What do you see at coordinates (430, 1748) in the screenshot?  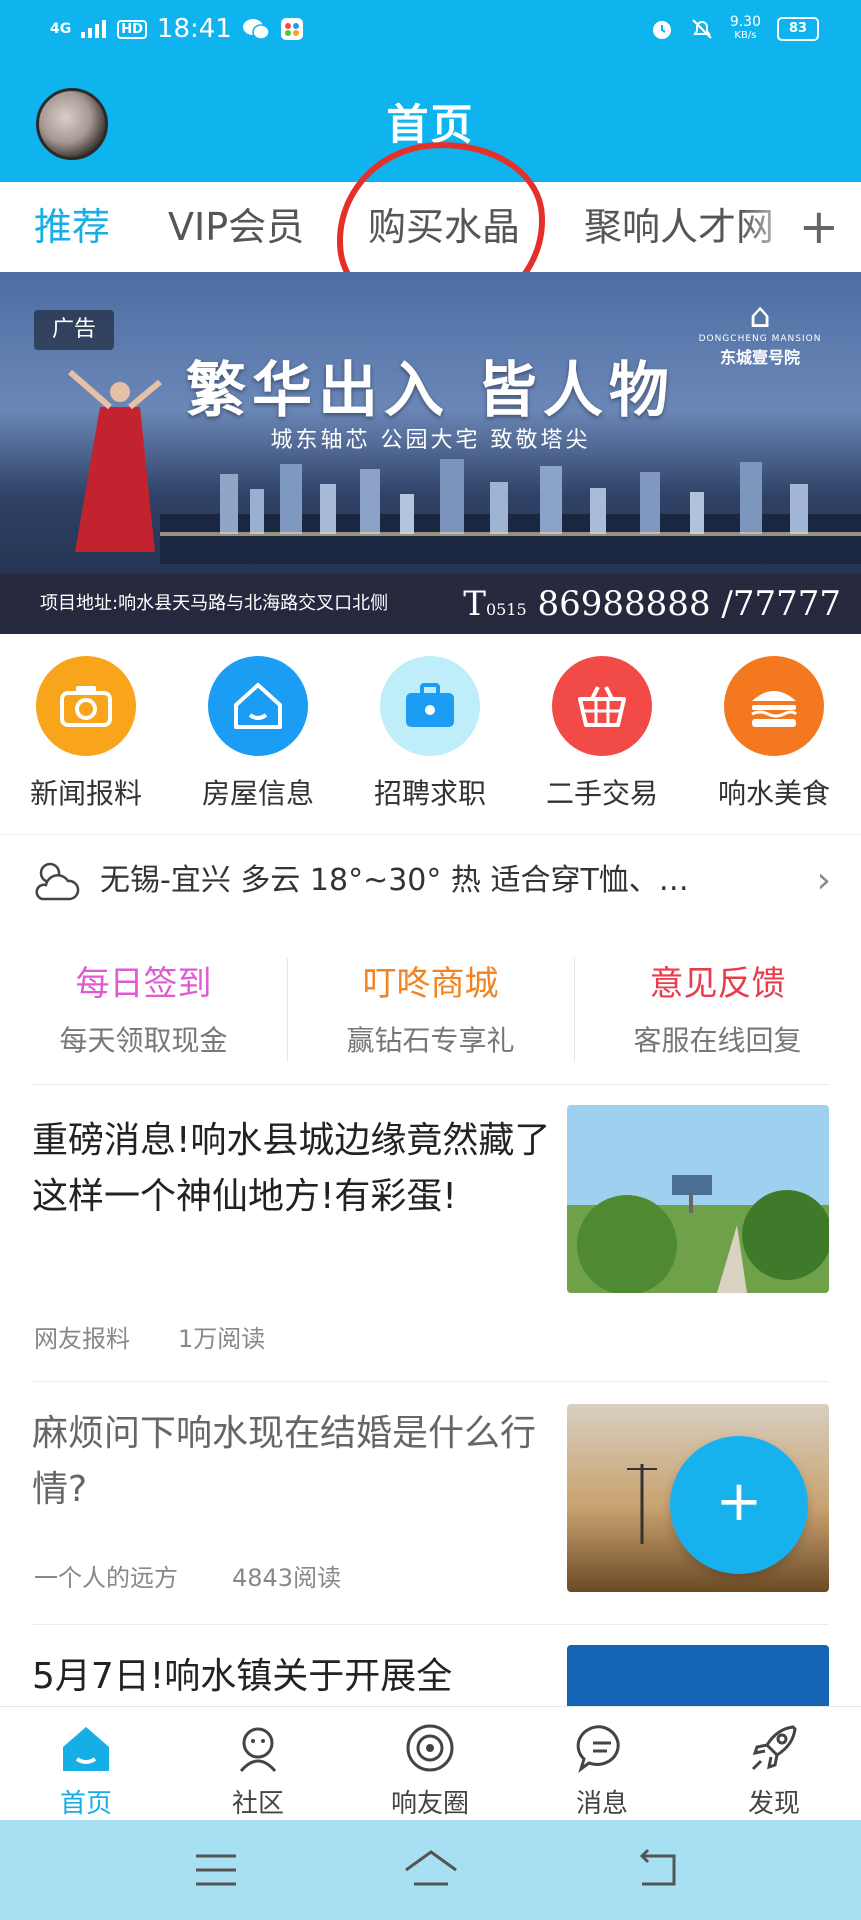 I see `circle-icon` at bounding box center [430, 1748].